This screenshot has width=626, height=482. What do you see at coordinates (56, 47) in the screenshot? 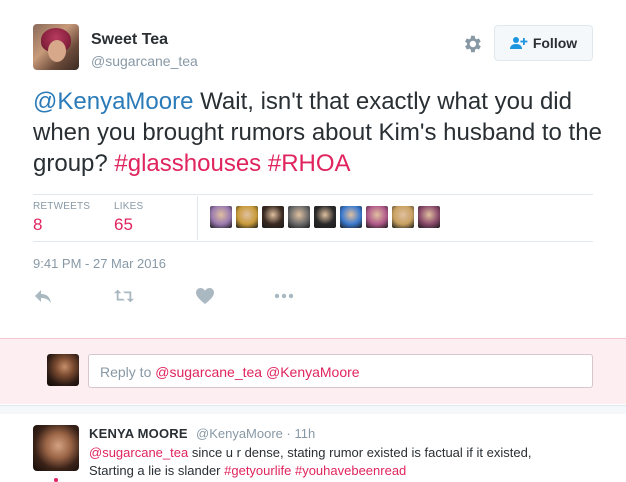
I see `author-avatar` at bounding box center [56, 47].